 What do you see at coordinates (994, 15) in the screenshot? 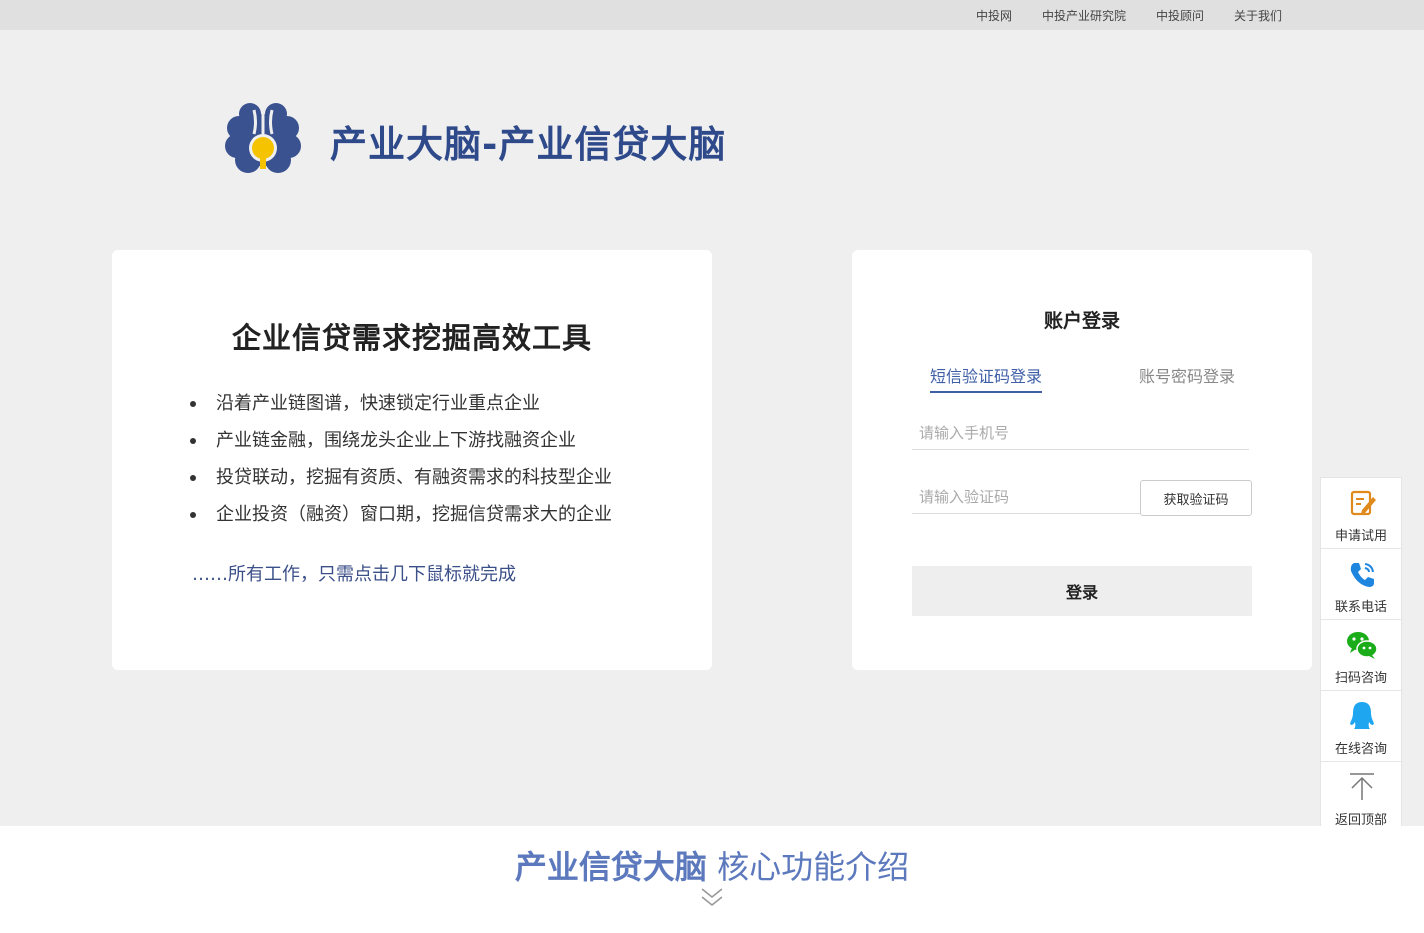
I see `nav-link-zhongtou: 中投网` at bounding box center [994, 15].